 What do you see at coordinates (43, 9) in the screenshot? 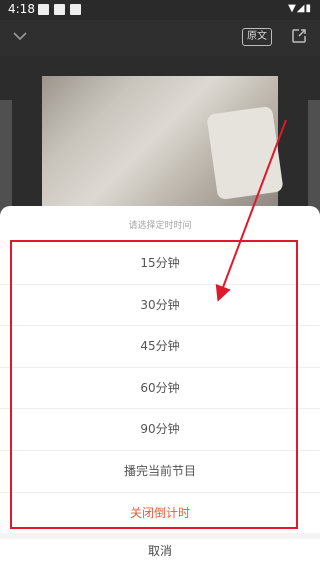
I see `image-notification-icon` at bounding box center [43, 9].